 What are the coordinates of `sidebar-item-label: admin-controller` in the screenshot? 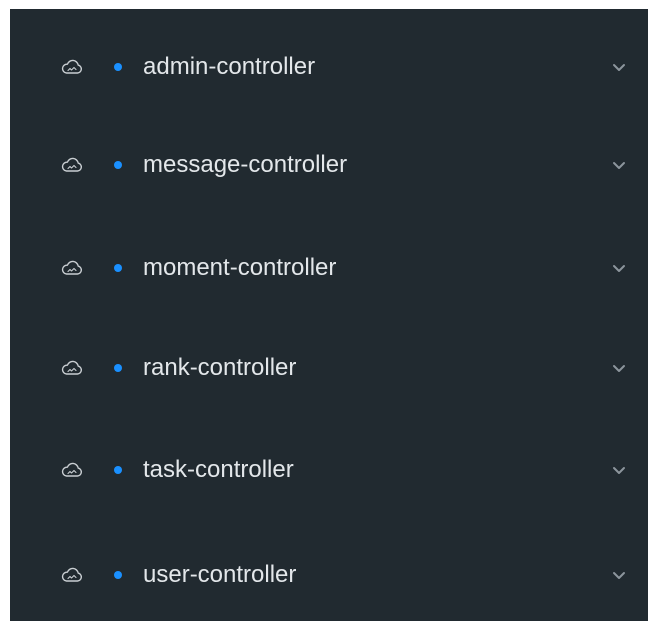 It's located at (229, 66).